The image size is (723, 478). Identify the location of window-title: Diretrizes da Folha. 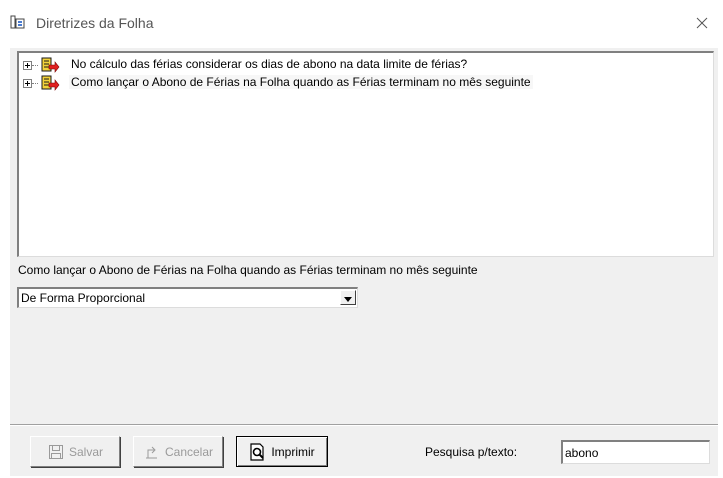
(95, 23).